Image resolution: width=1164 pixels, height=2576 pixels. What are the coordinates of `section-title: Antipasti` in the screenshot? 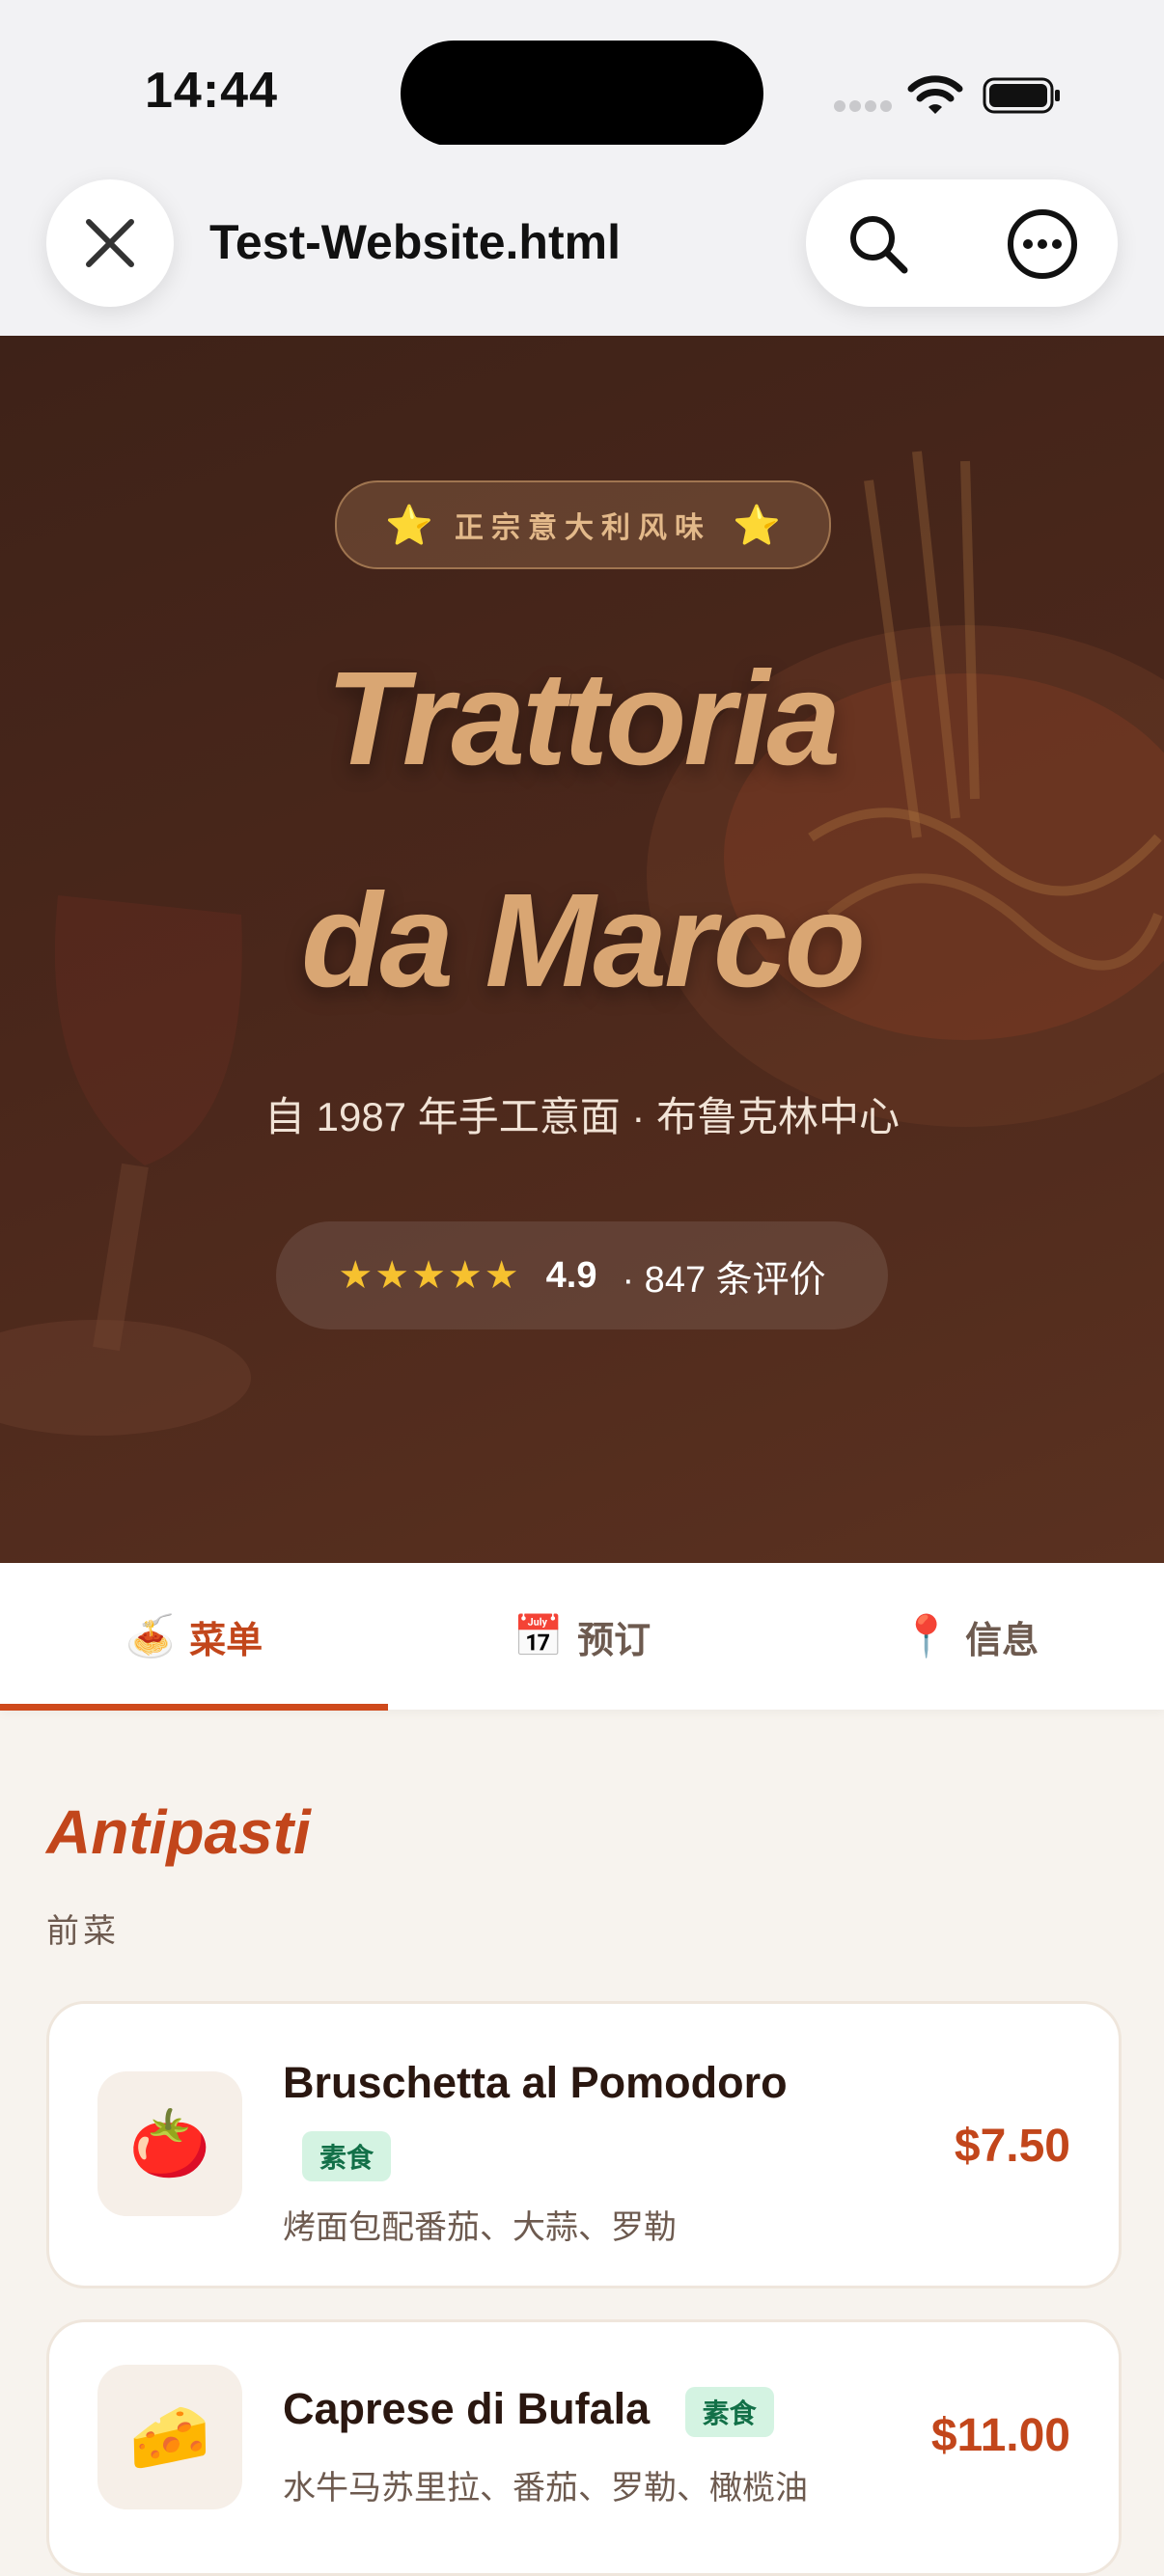 It's located at (179, 1832).